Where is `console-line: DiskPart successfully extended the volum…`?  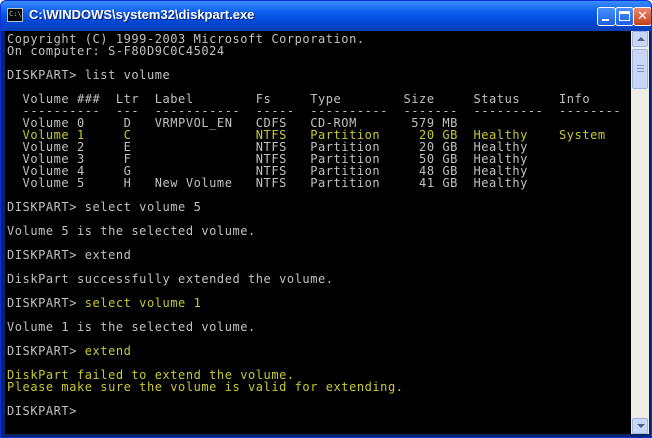 console-line: DiskPart successfully extended the volum… is located at coordinates (170, 279).